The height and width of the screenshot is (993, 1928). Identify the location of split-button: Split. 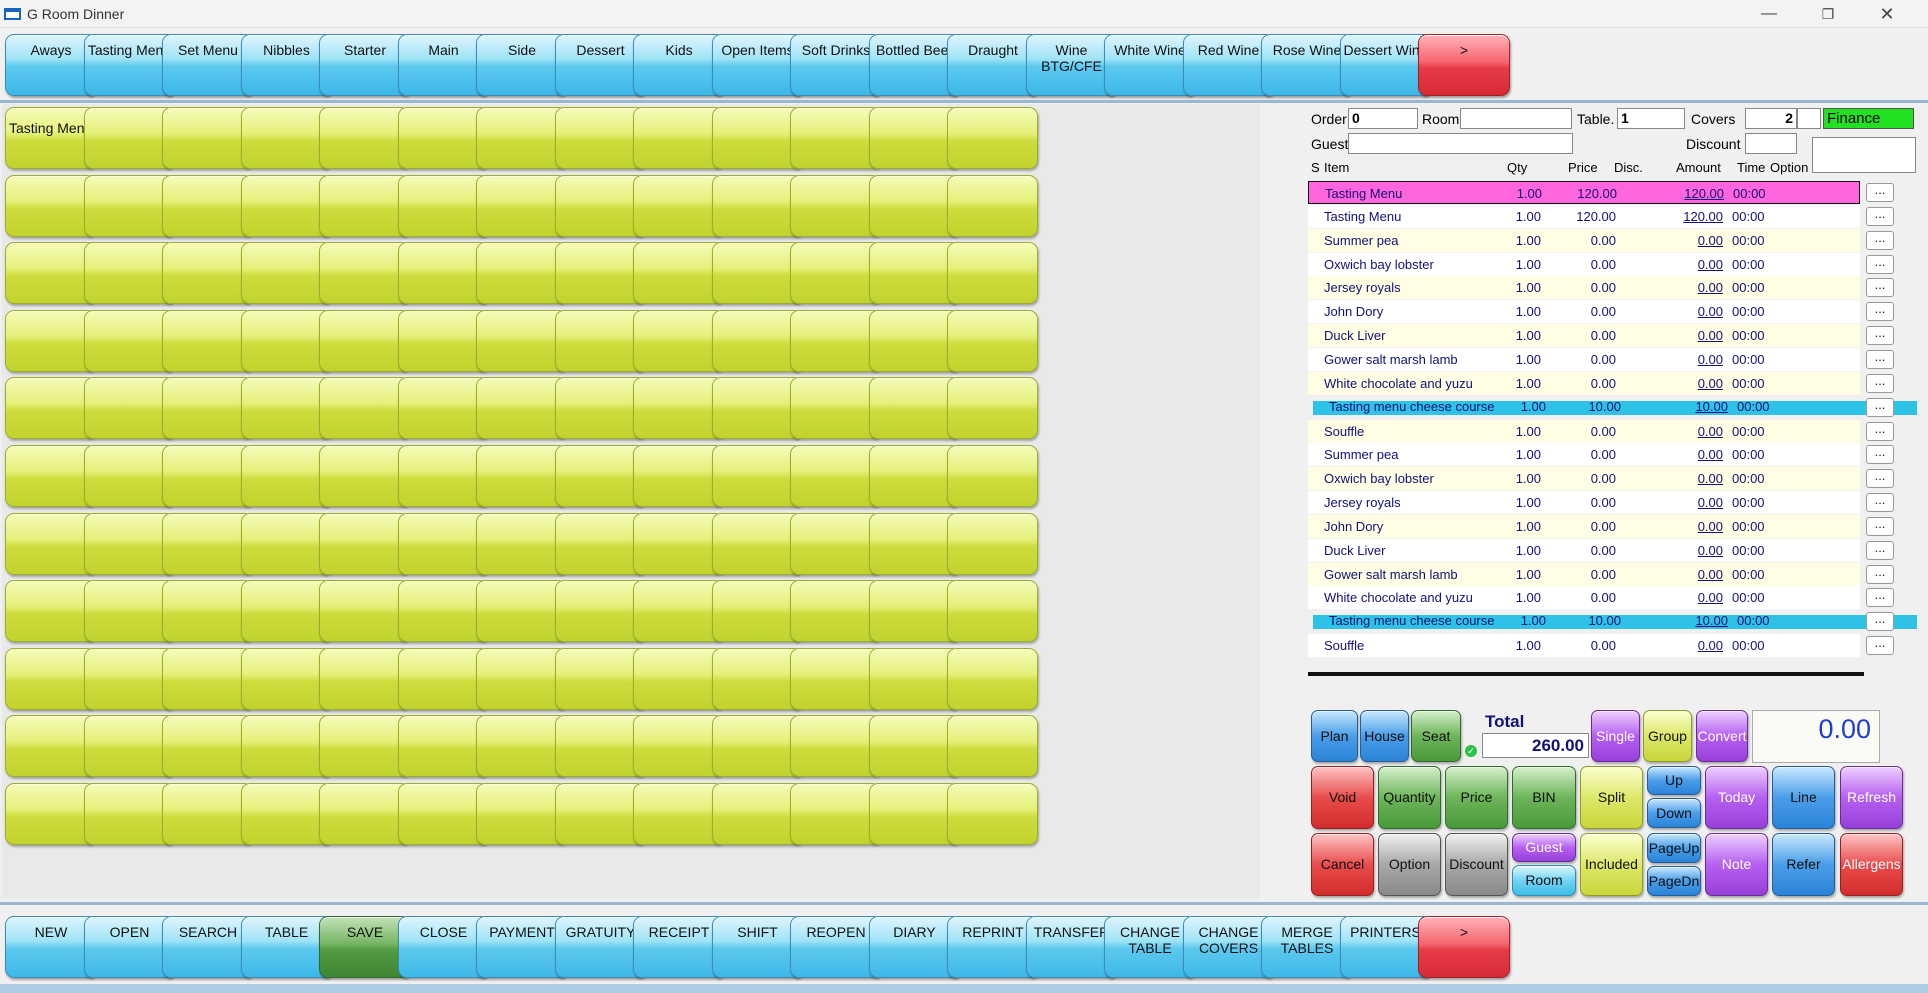
(1611, 797).